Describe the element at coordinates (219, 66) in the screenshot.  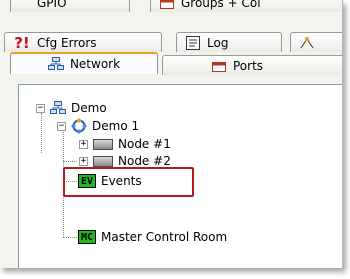
I see `ports-icon` at that location.